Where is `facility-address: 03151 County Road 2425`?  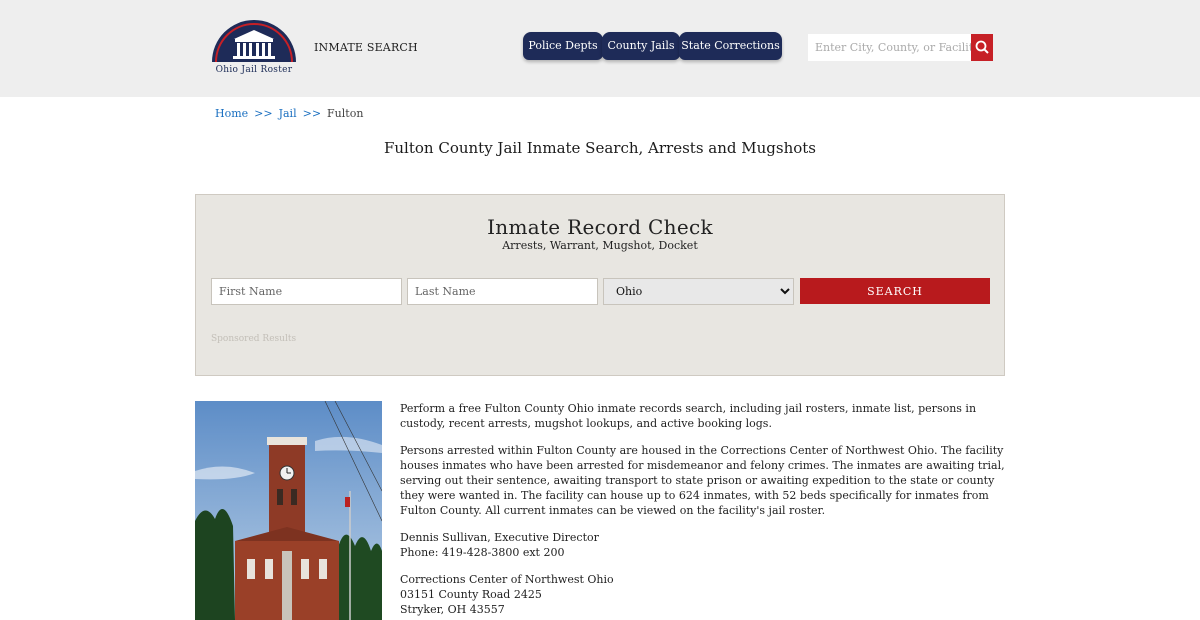
facility-address: 03151 County Road 2425 is located at coordinates (471, 594).